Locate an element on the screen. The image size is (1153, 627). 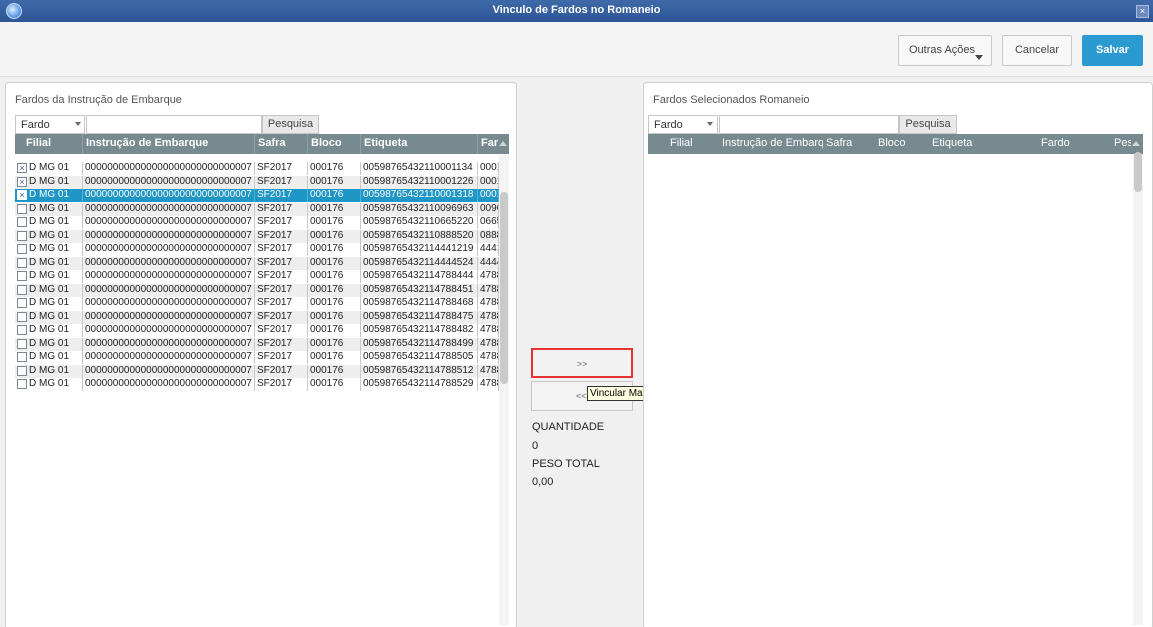
cell-fardo: 4444 is located at coordinates (488, 263).